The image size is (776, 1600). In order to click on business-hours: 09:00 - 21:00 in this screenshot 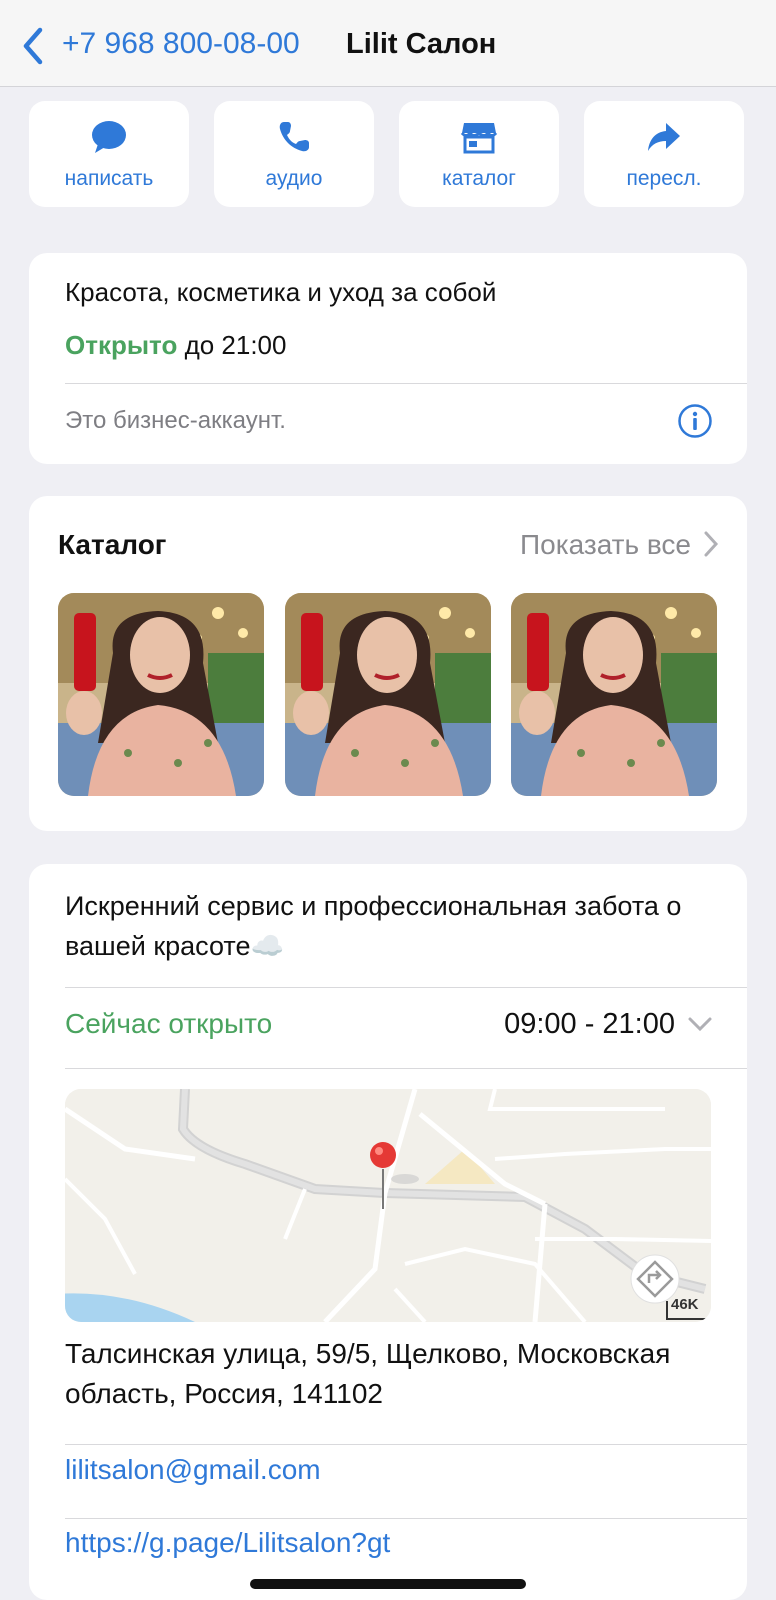, I will do `click(589, 1024)`.